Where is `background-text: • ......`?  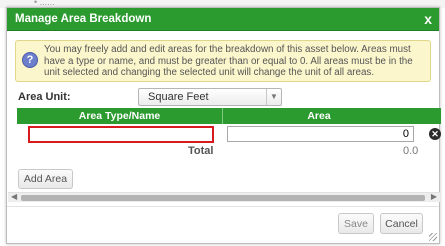 background-text: • ...... is located at coordinates (44, 3).